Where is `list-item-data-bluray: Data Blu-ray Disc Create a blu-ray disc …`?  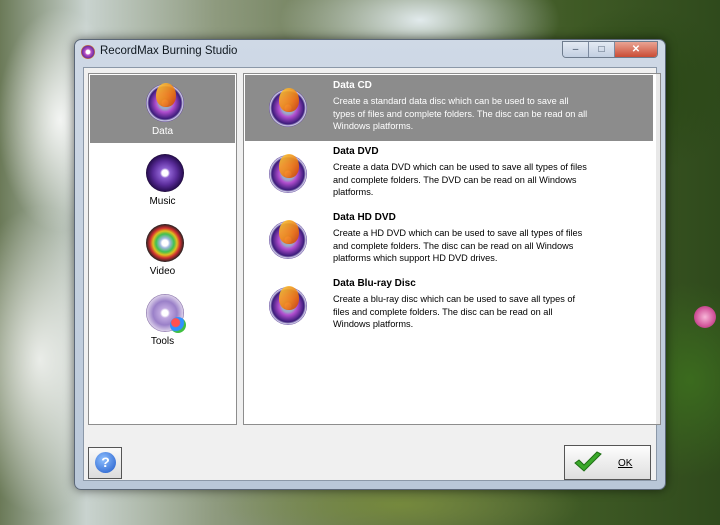
list-item-data-bluray: Data Blu-ray Disc Create a blu-ray disc … is located at coordinates (449, 306).